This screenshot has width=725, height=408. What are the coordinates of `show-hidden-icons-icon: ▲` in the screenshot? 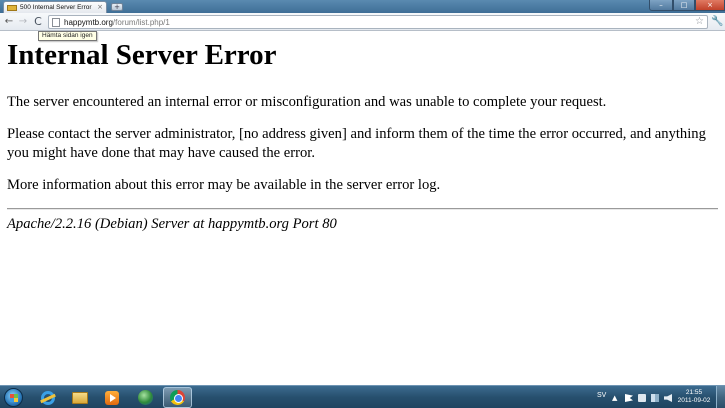 It's located at (614, 398).